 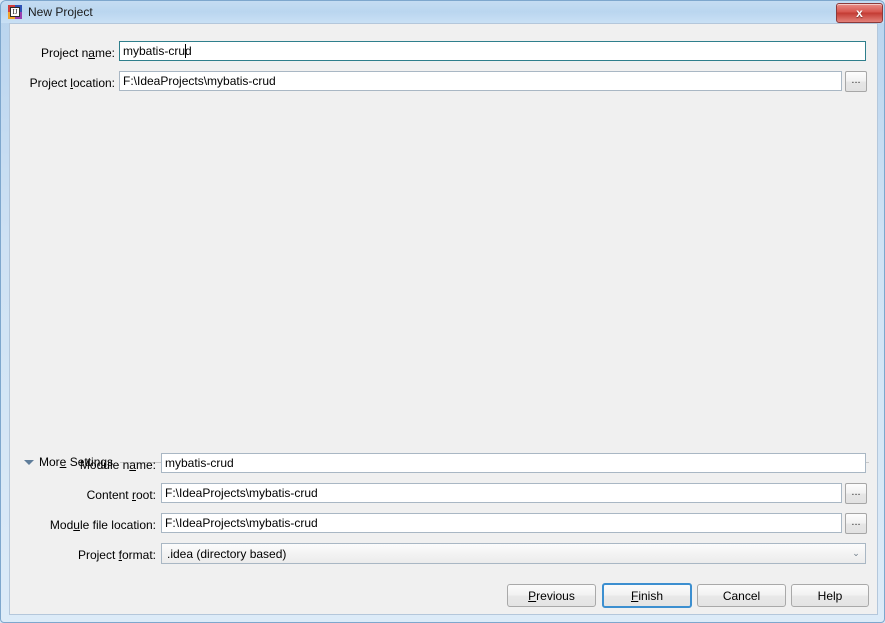 I want to click on cancel-button: Cancel, so click(x=741, y=595).